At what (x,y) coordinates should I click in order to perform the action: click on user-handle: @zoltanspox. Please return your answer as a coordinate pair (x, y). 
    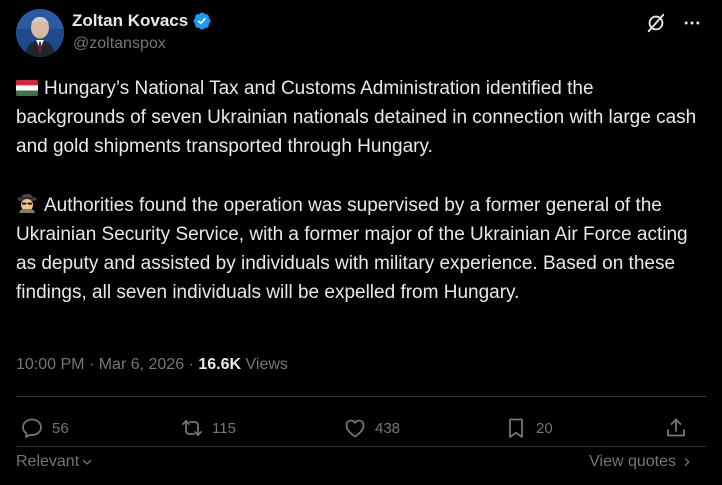
    Looking at the image, I should click on (119, 44).